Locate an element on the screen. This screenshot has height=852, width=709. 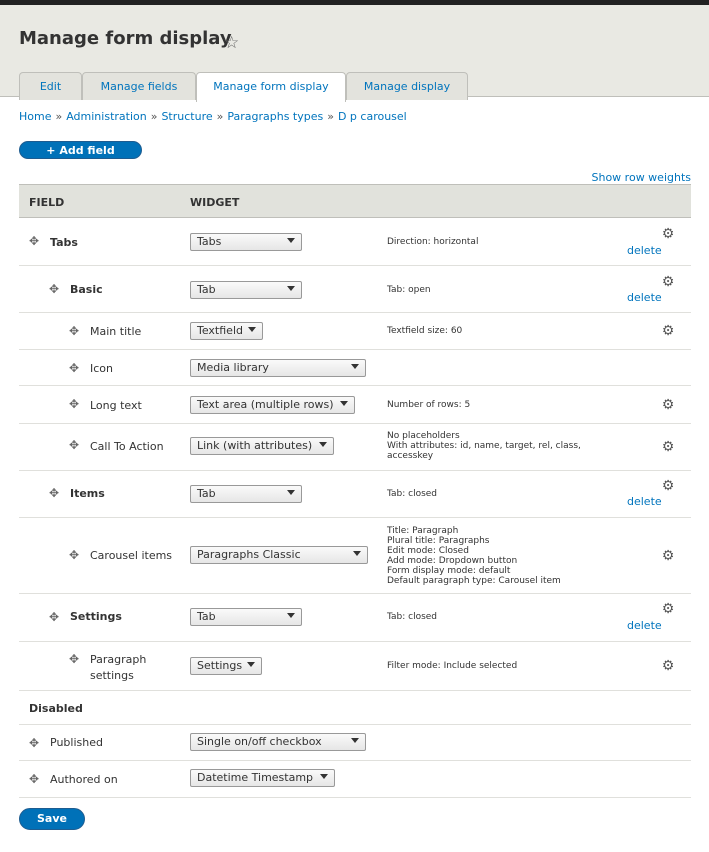
select-value: Link (with attributes) is located at coordinates (255, 445).